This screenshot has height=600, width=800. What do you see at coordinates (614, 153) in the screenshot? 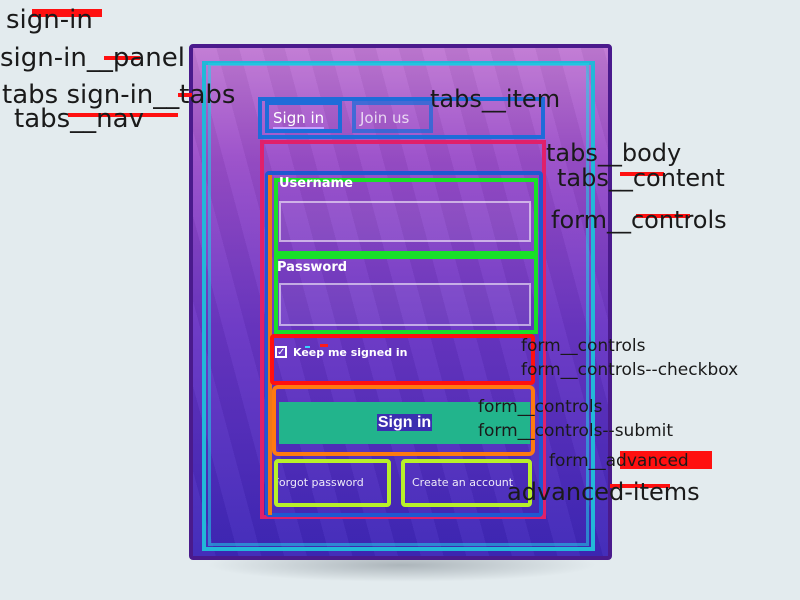
I see `annotation-tabs-body: tabs__body` at bounding box center [614, 153].